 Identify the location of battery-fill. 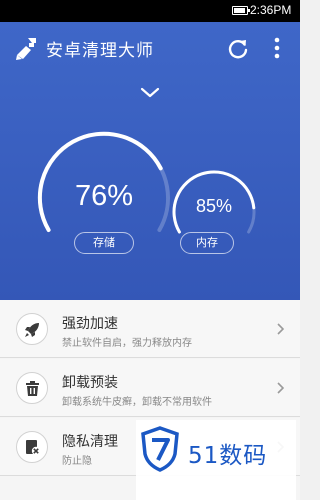
(239, 10).